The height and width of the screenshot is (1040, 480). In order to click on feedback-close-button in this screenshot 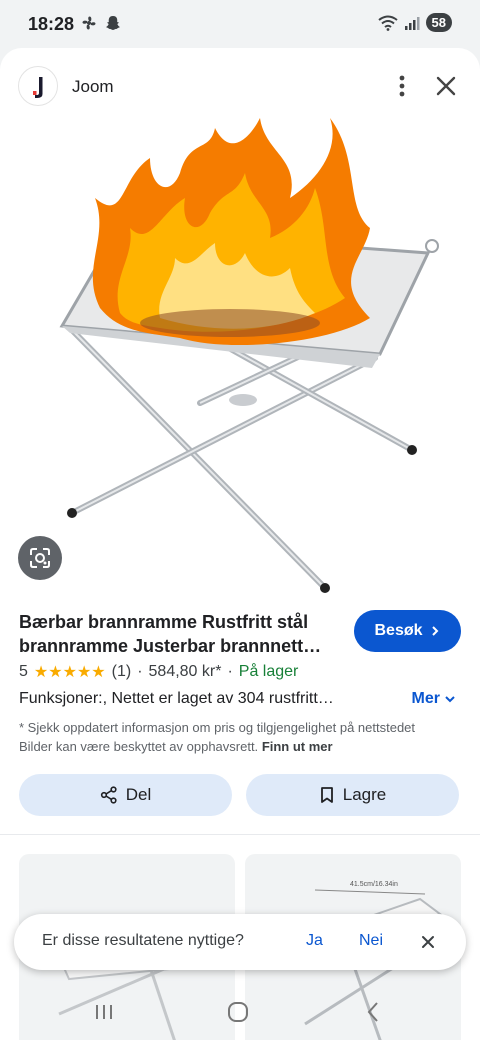, I will do `click(428, 942)`.